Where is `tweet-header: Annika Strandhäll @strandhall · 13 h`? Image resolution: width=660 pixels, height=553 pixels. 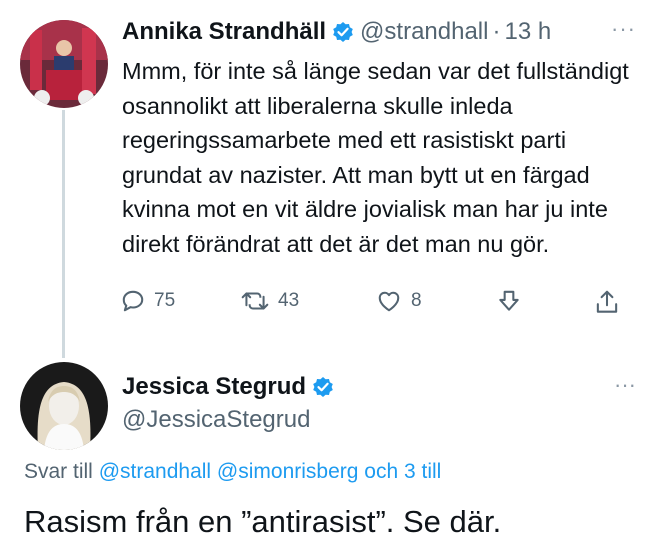
tweet-header: Annika Strandhäll @strandhall · 13 h is located at coordinates (381, 32).